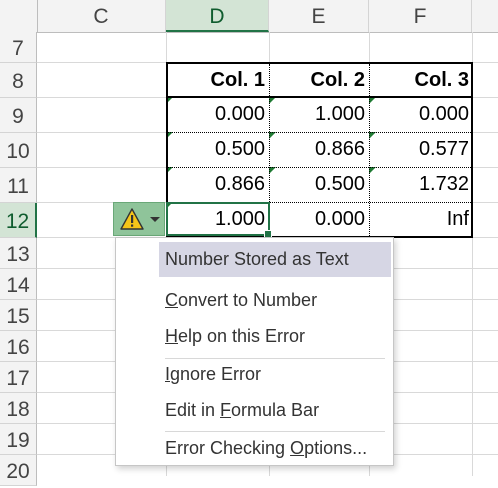  What do you see at coordinates (18, 408) in the screenshot?
I see `row-header-18: 18` at bounding box center [18, 408].